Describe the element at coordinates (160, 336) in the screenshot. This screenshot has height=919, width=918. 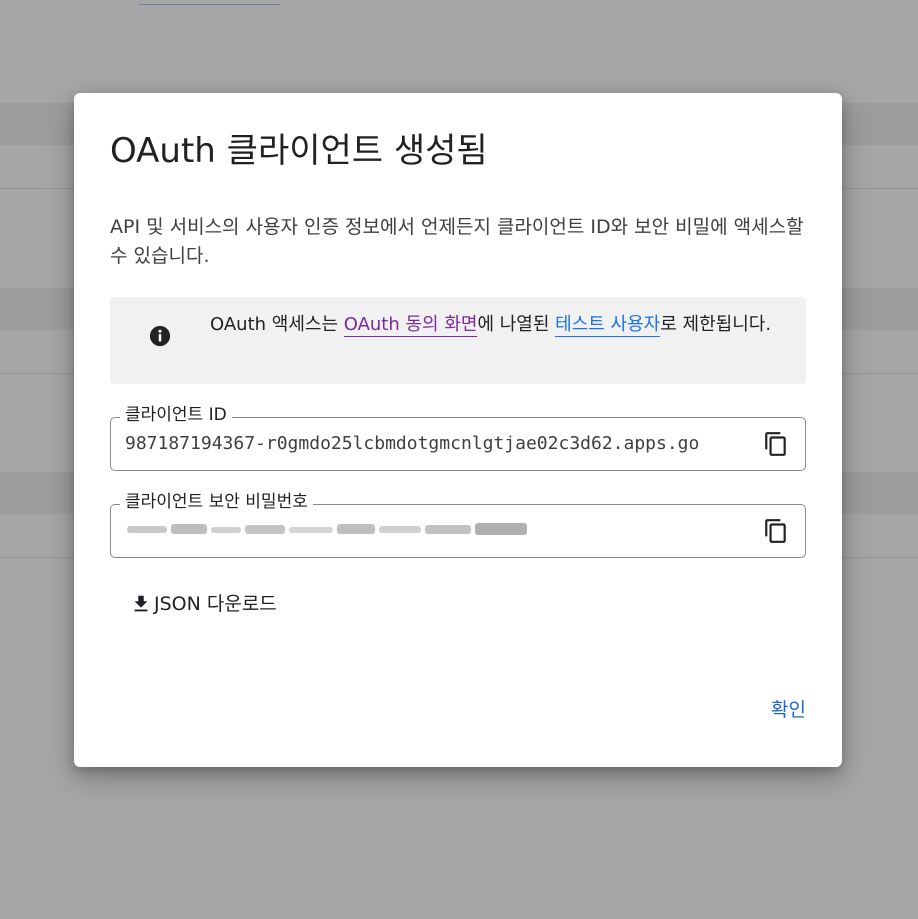
I see `info-icon` at that location.